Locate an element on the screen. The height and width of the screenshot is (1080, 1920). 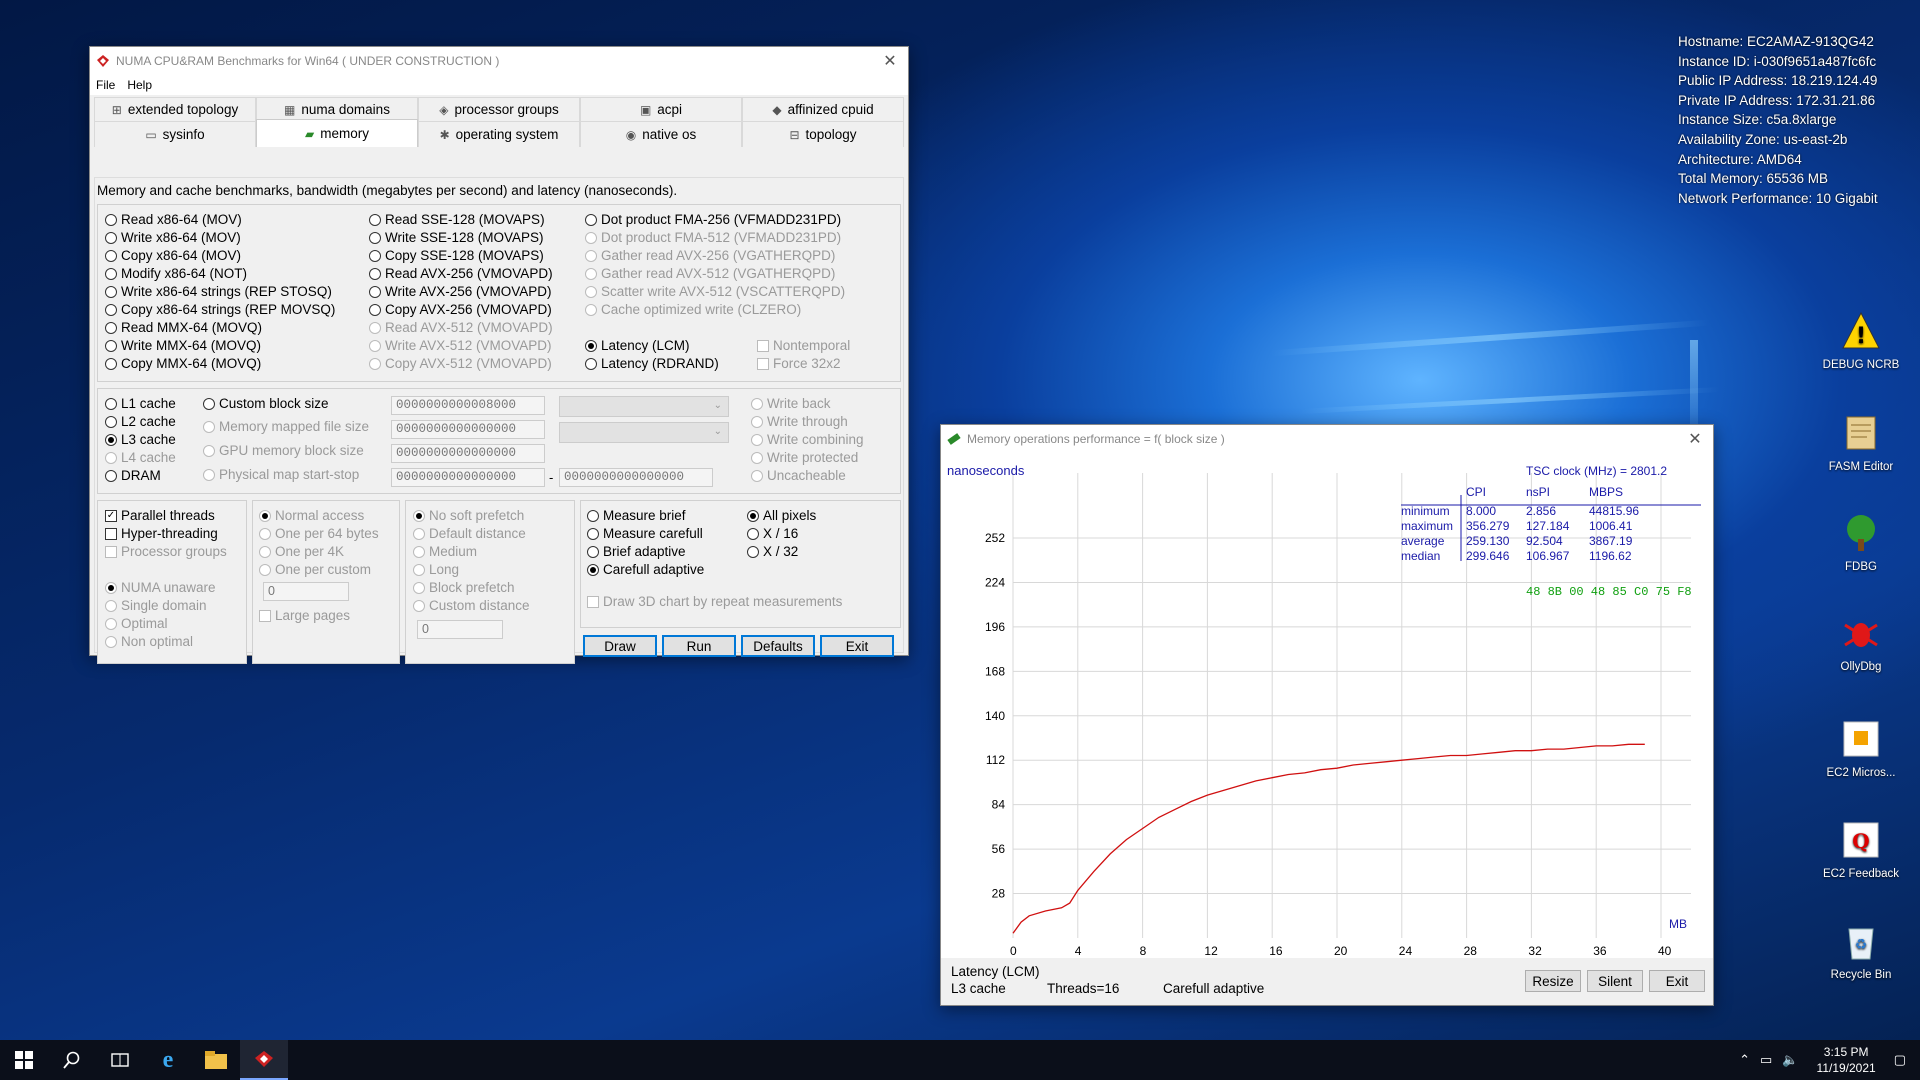
desktop-icon-debug-ncrb: ! DEBUG NCRB is located at coordinates (1861, 340).